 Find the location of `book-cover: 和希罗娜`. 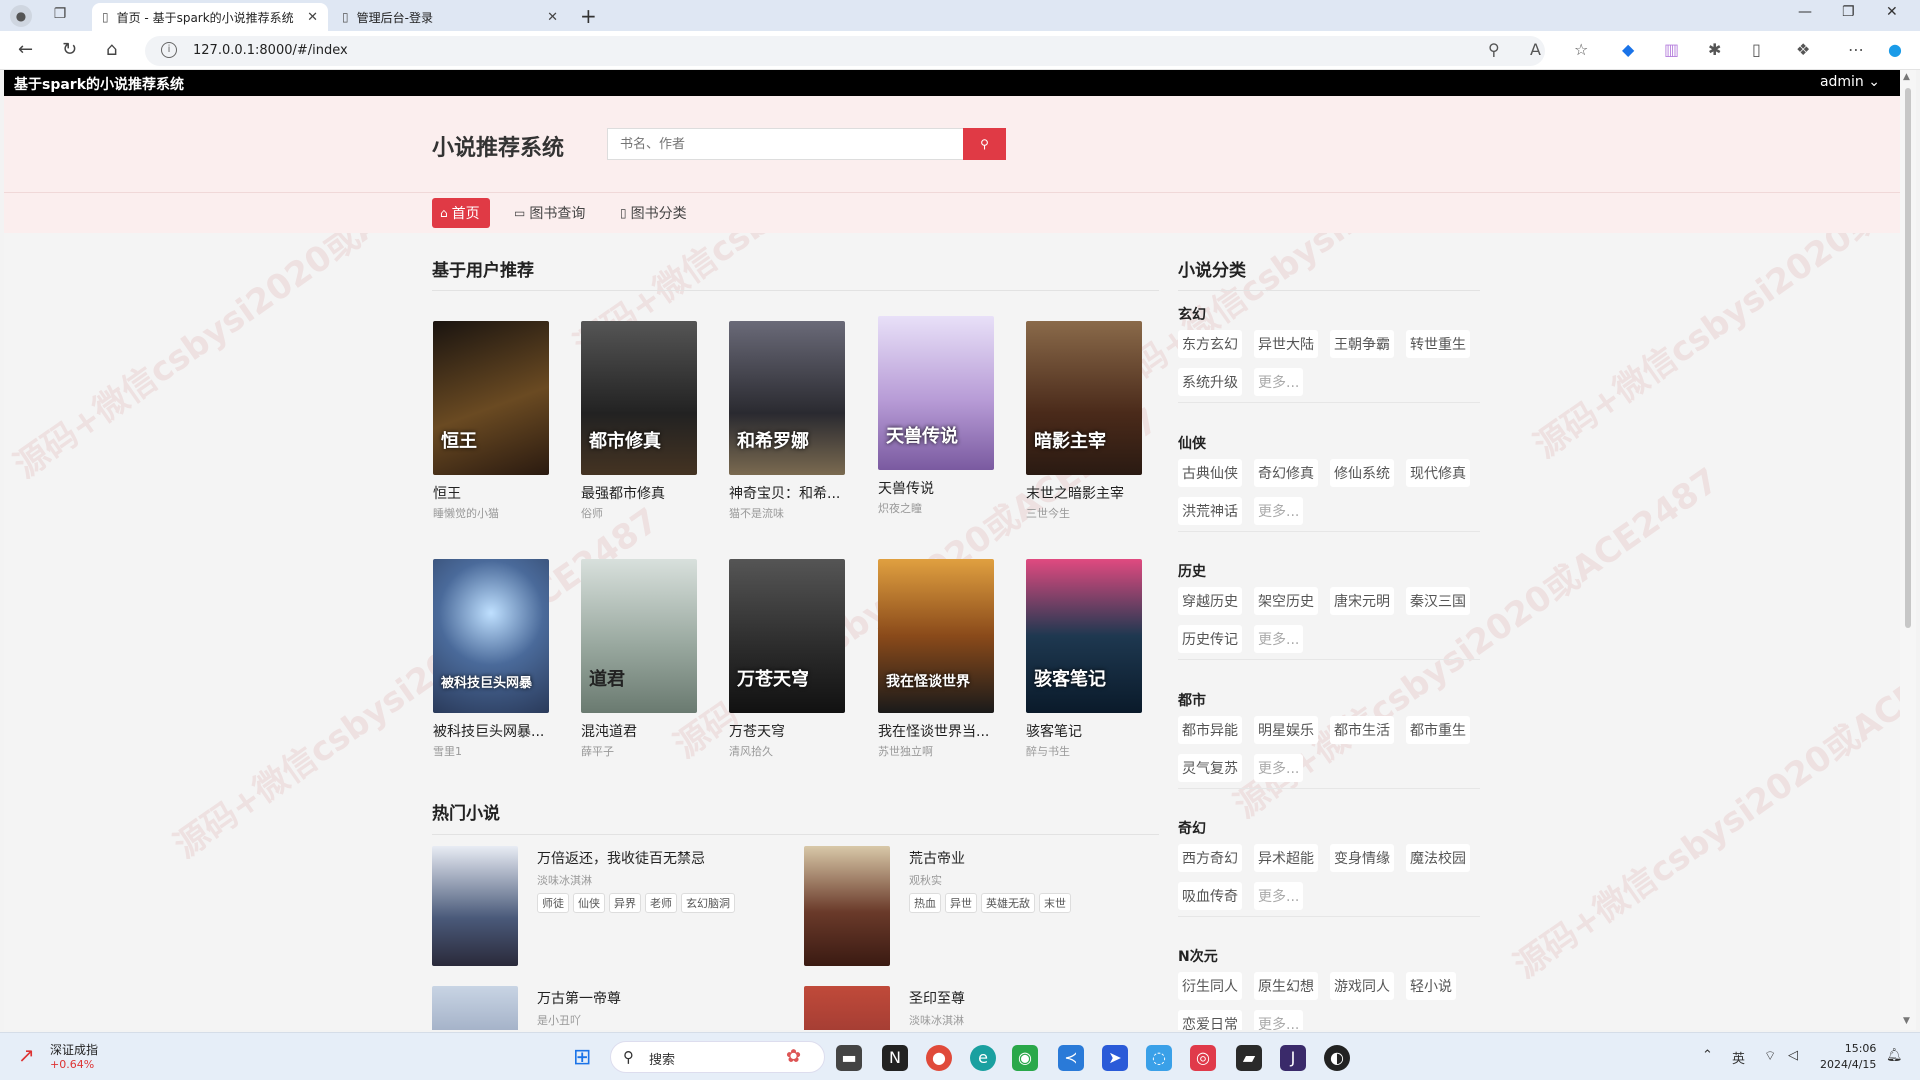

book-cover: 和希罗娜 is located at coordinates (787, 398).